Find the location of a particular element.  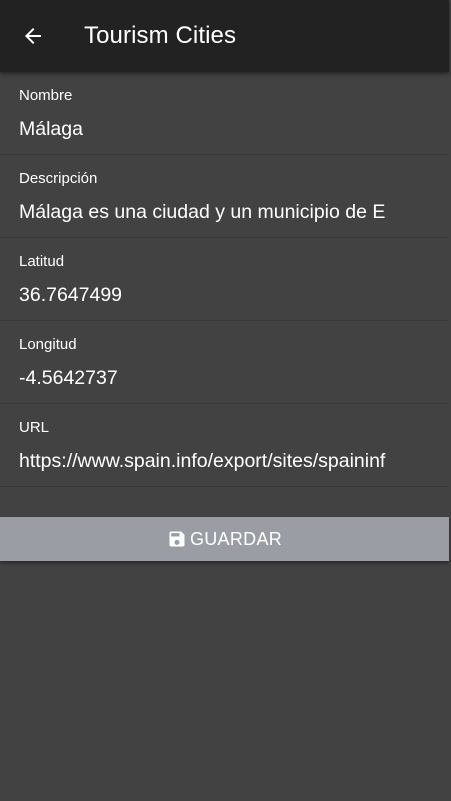

save-button: GUARDAR is located at coordinates (224, 539).